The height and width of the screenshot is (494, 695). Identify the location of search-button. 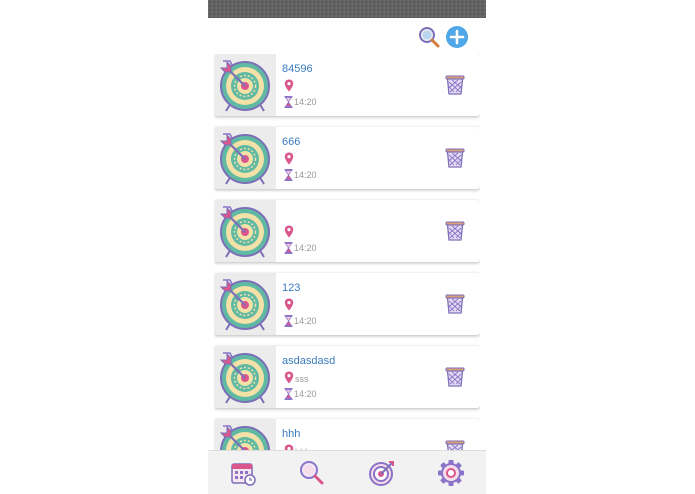
(429, 37).